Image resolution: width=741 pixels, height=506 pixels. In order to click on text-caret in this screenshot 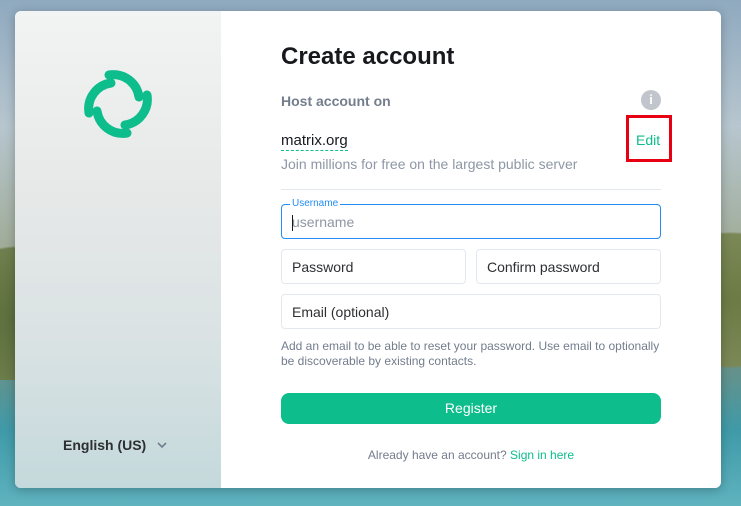, I will do `click(292, 223)`.